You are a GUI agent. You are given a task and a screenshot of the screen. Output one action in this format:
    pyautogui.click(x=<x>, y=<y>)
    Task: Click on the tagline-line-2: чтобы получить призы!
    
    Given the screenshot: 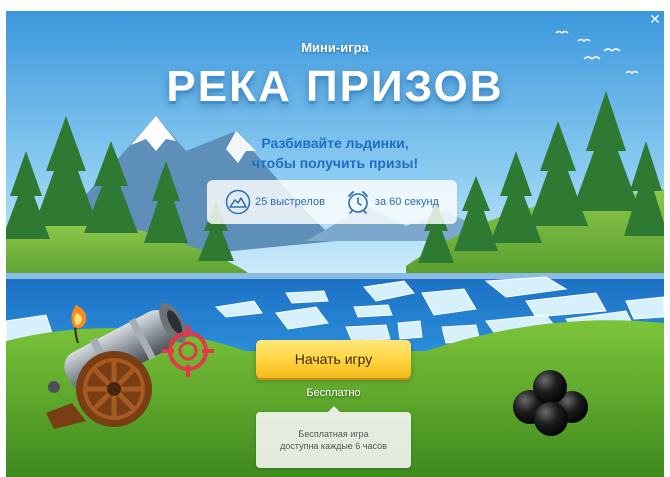 What is the action you would take?
    pyautogui.click(x=335, y=163)
    